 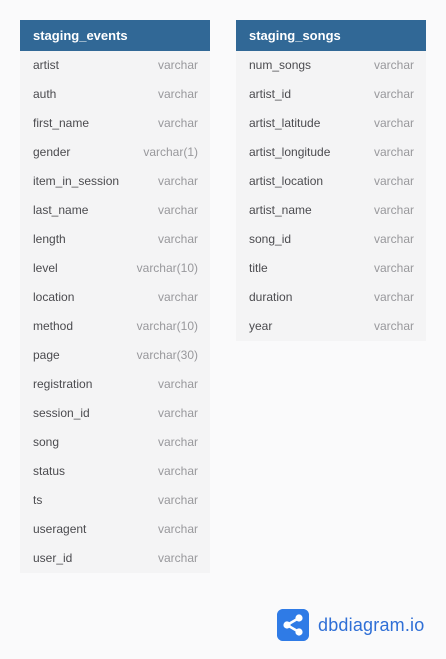 What do you see at coordinates (280, 65) in the screenshot?
I see `column-name: num_songs` at bounding box center [280, 65].